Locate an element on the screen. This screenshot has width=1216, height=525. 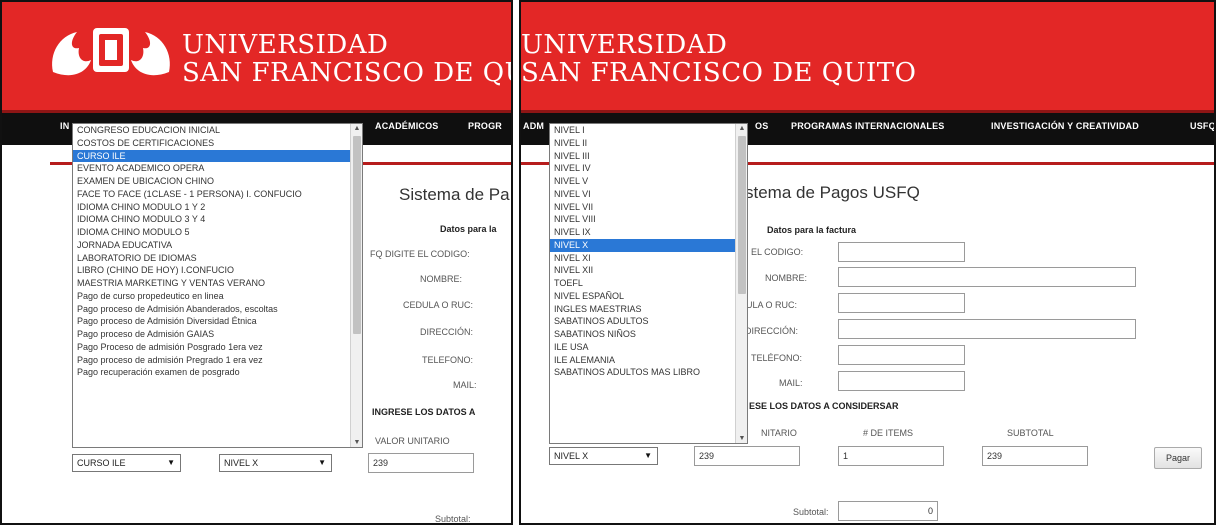
dropdown-option: NIVEL IV is located at coordinates (648, 168).